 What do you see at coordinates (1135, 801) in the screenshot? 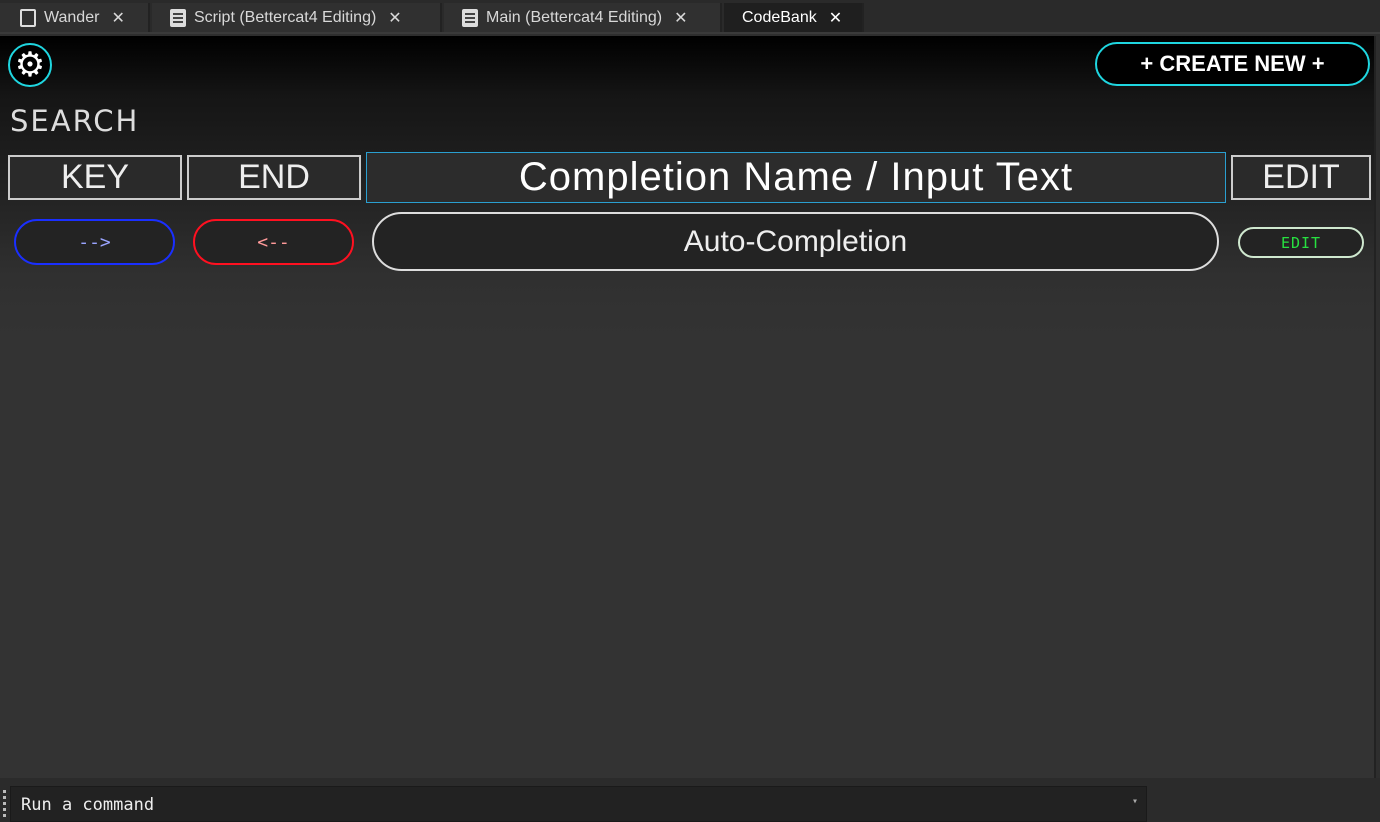
I see `dropdown-caret-icon: ▾` at bounding box center [1135, 801].